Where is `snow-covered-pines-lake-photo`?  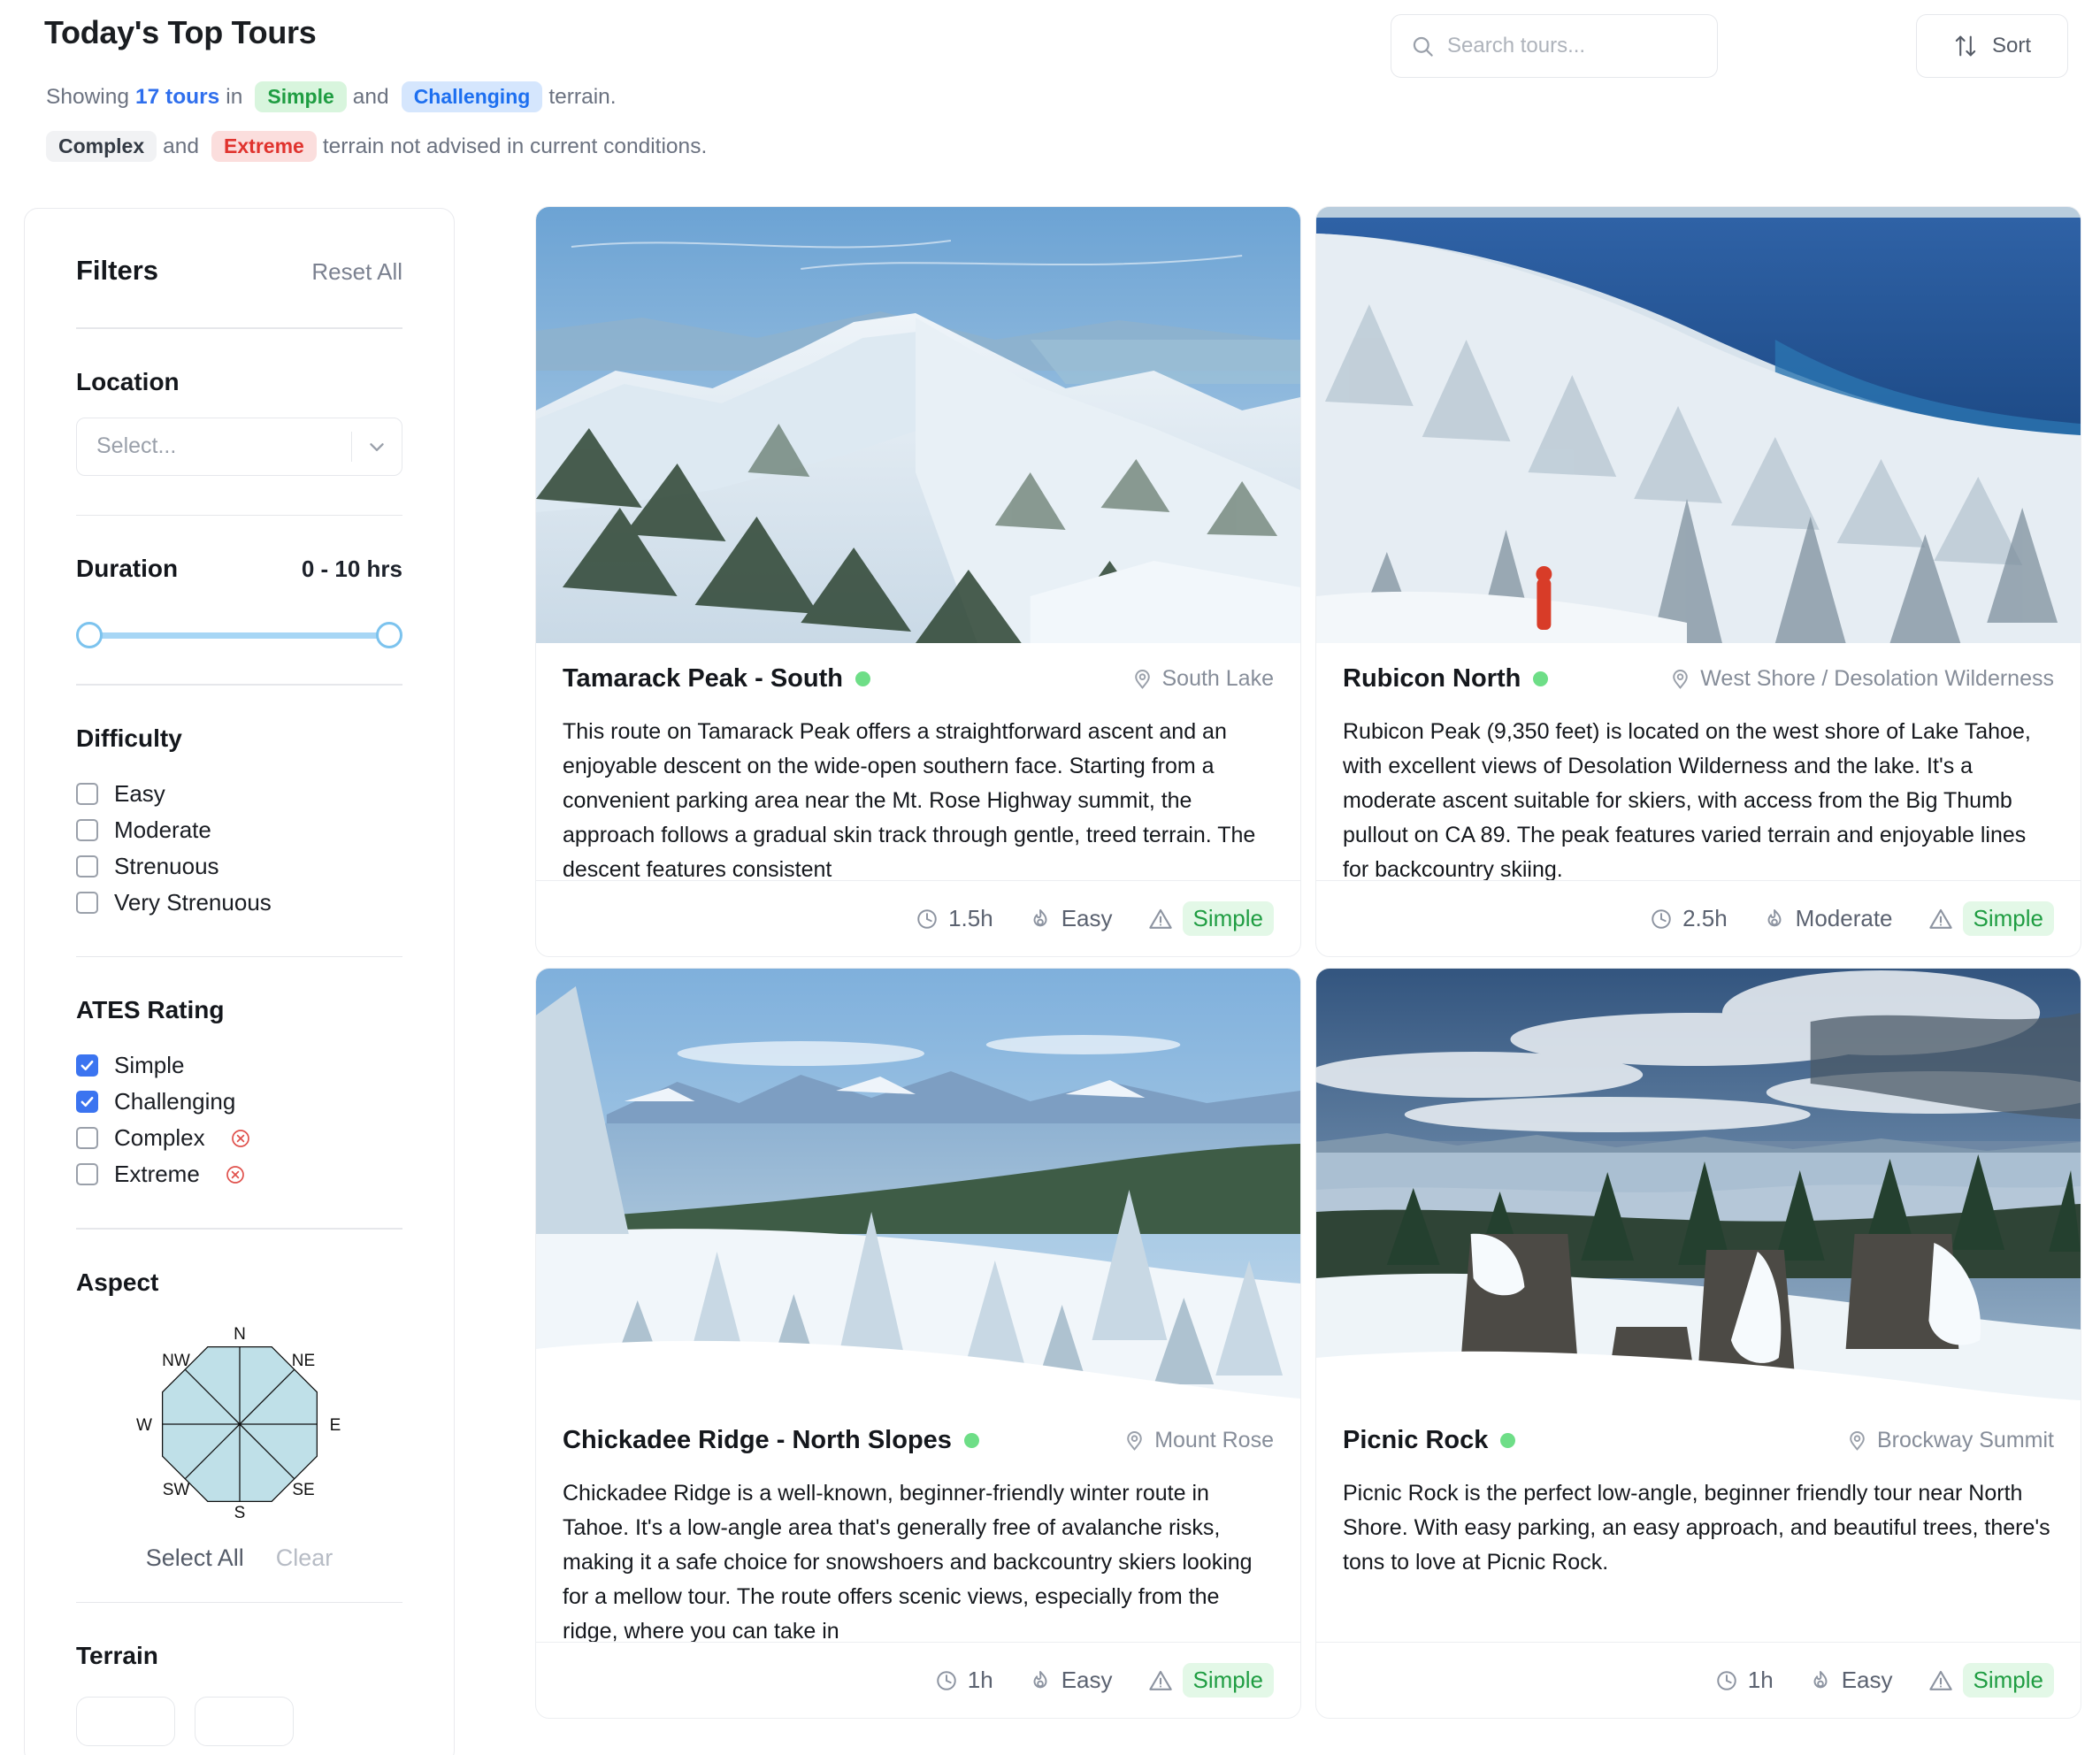
snow-covered-pines-lake-photo is located at coordinates (918, 1187).